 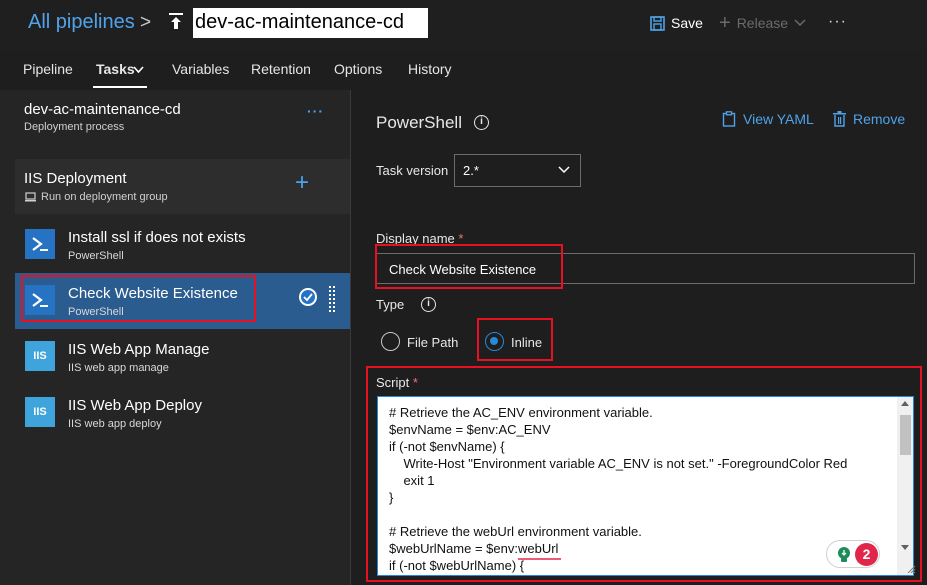 I want to click on release-button: + Release, so click(x=762, y=23).